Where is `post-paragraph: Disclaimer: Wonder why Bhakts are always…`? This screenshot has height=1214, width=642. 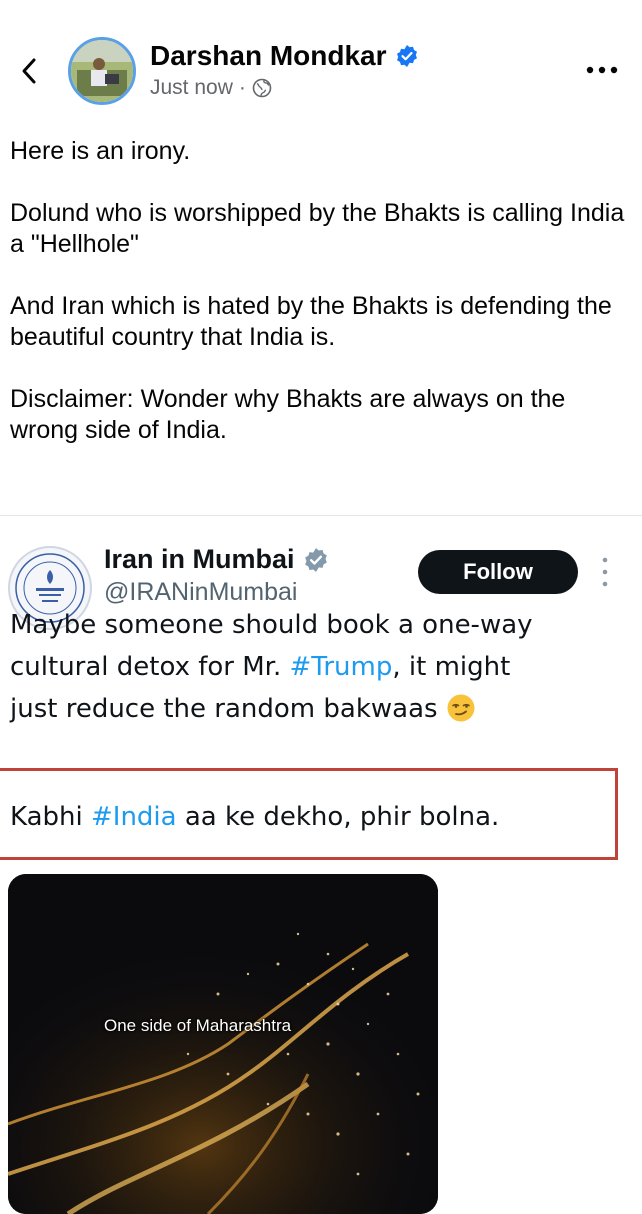 post-paragraph: Disclaimer: Wonder why Bhakts are always… is located at coordinates (288, 414).